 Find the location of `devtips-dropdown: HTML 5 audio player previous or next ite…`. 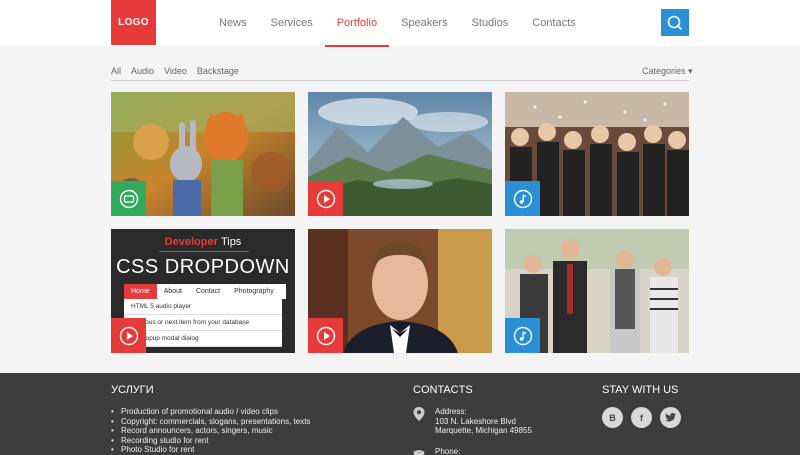

devtips-dropdown: HTML 5 audio player previous or next ite… is located at coordinates (203, 323).